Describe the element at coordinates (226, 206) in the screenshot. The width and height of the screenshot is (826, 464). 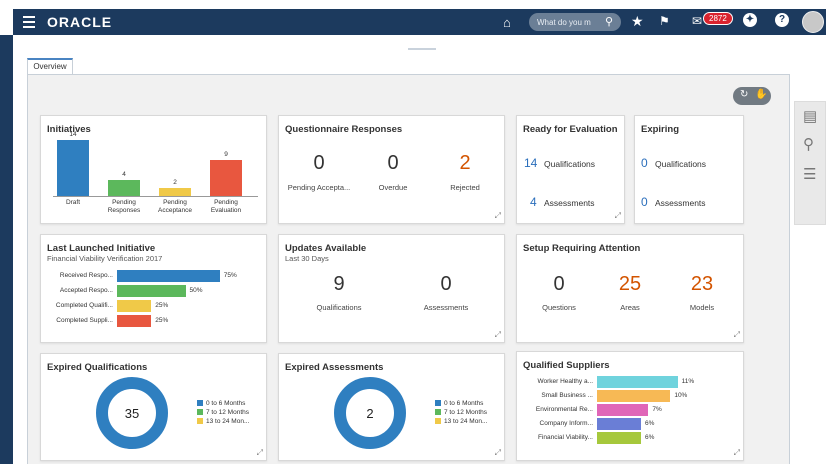
I see `bar-category-label: Pending Evaluation` at that location.